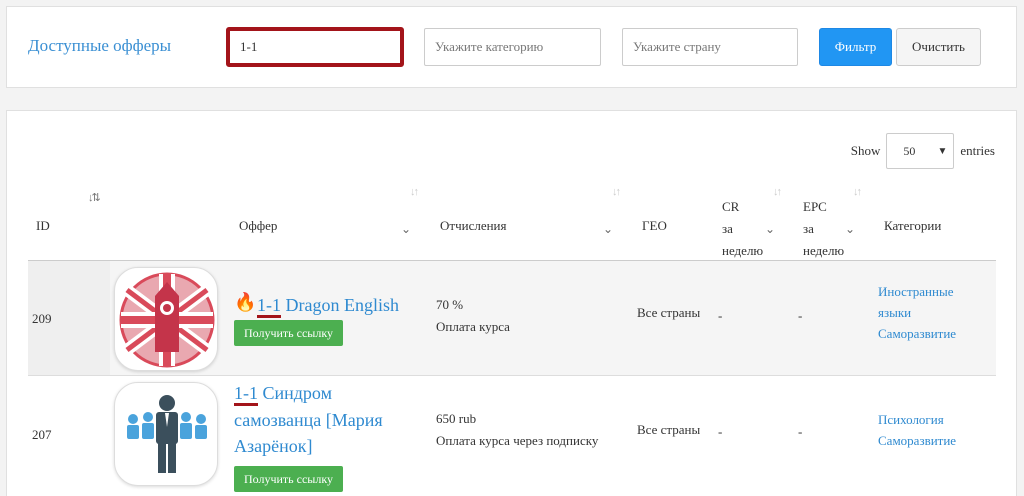  I want to click on clear-button: Очистить, so click(938, 47).